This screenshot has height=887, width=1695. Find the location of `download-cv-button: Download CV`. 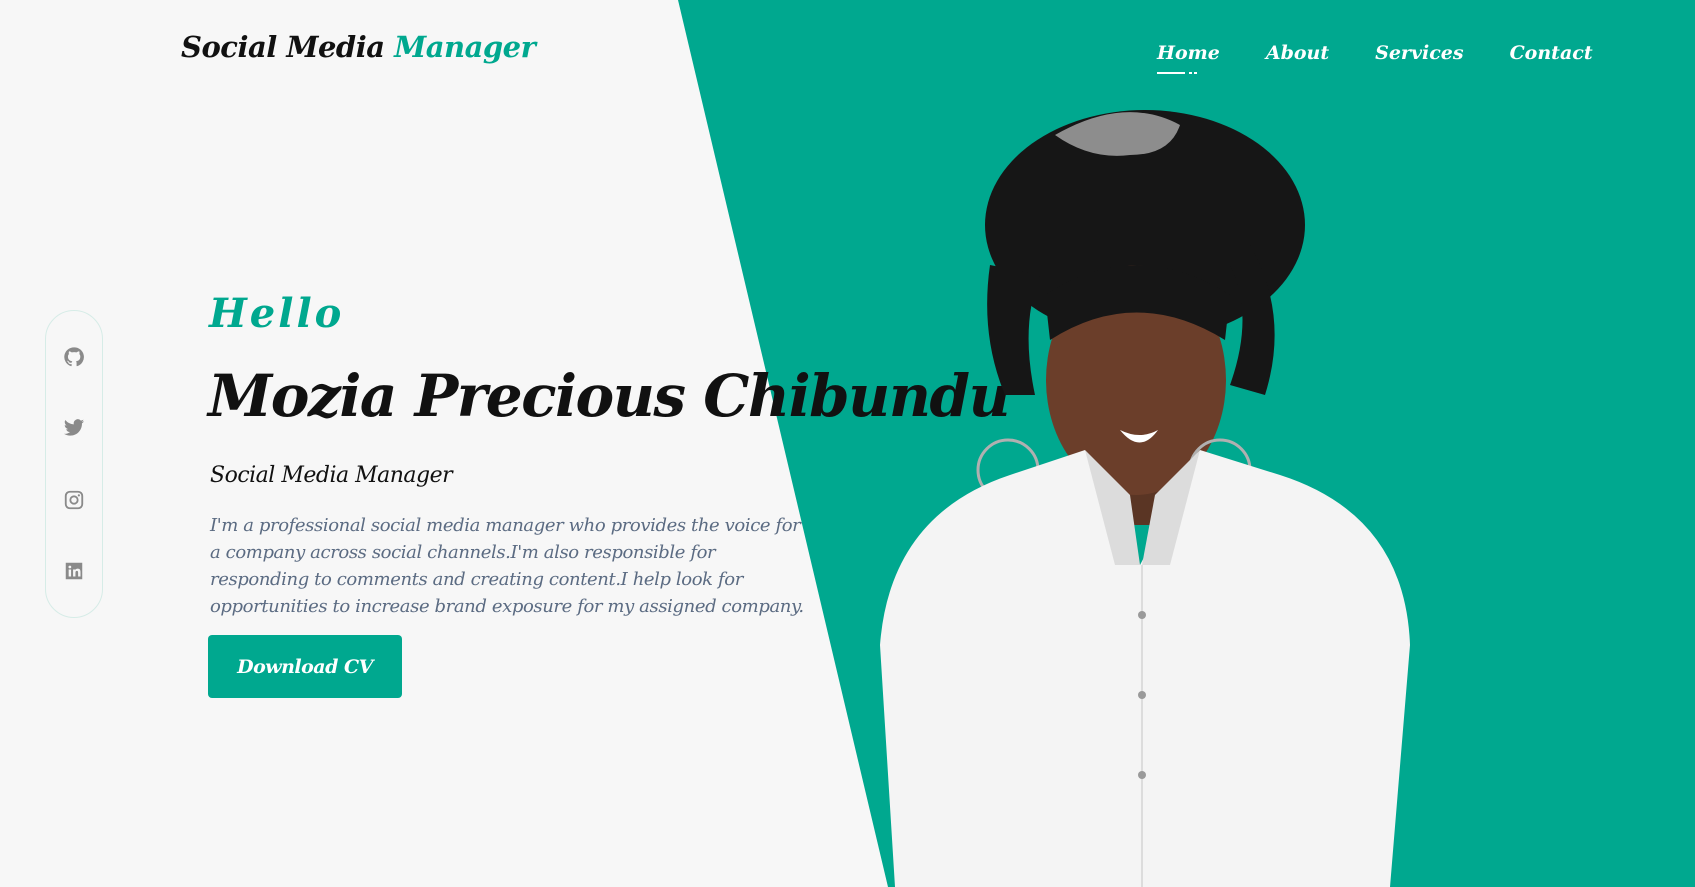

download-cv-button: Download CV is located at coordinates (305, 666).